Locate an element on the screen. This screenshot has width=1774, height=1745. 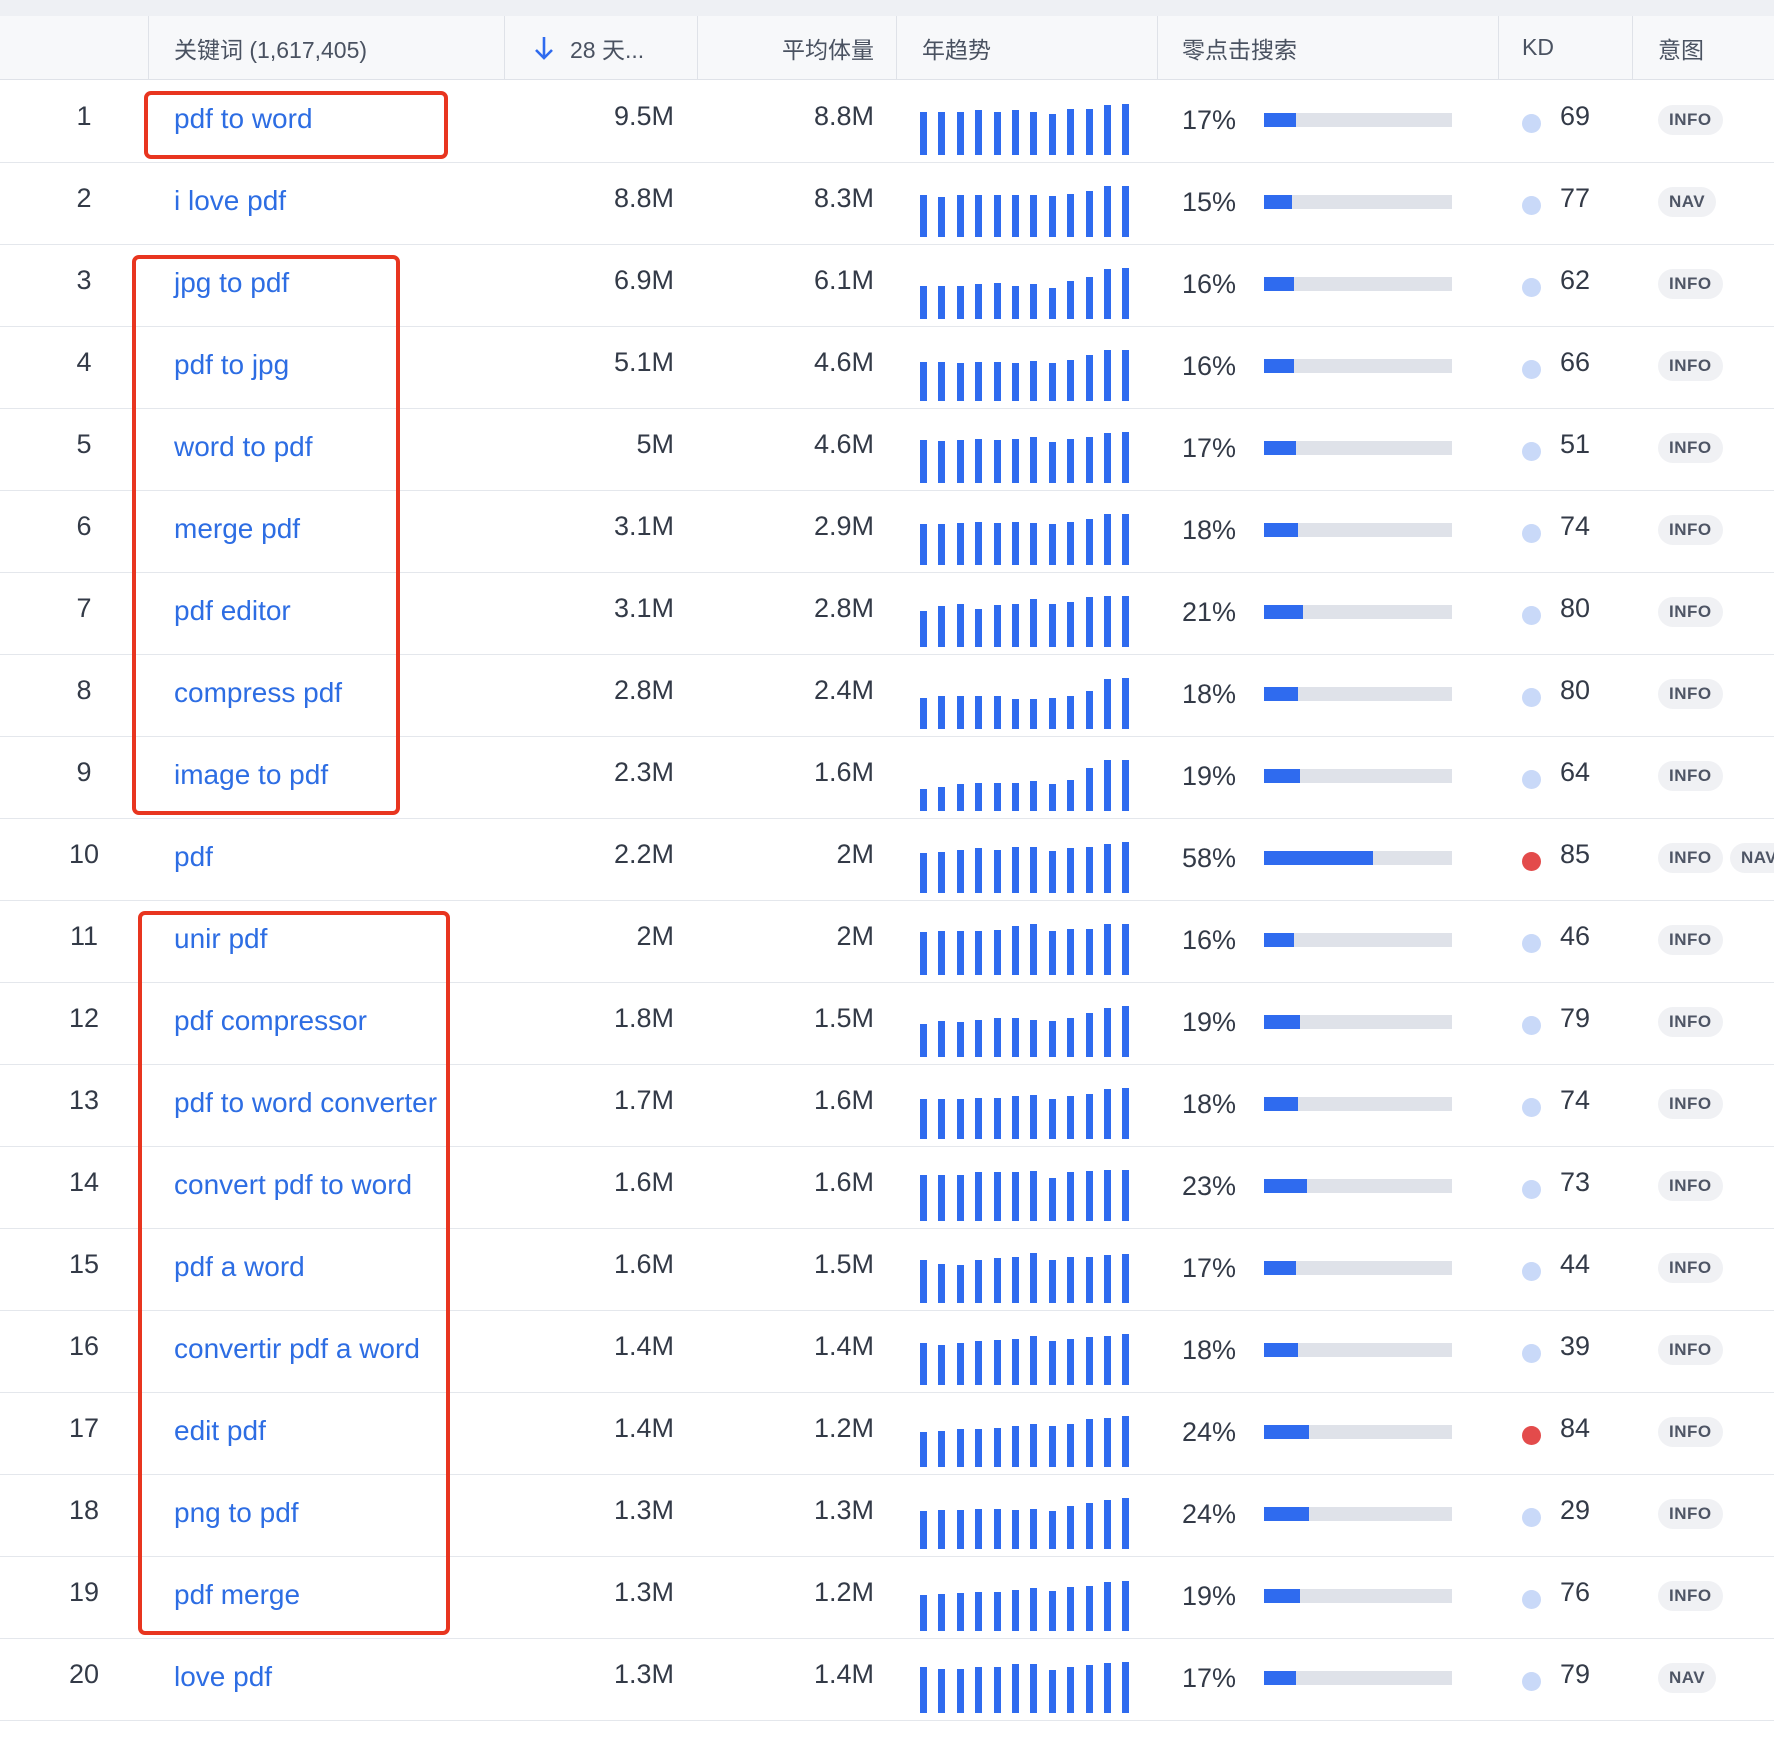
table-row: 18 png to pdf 1.3M 1.3M 24% 29 INFO is located at coordinates (887, 1516).